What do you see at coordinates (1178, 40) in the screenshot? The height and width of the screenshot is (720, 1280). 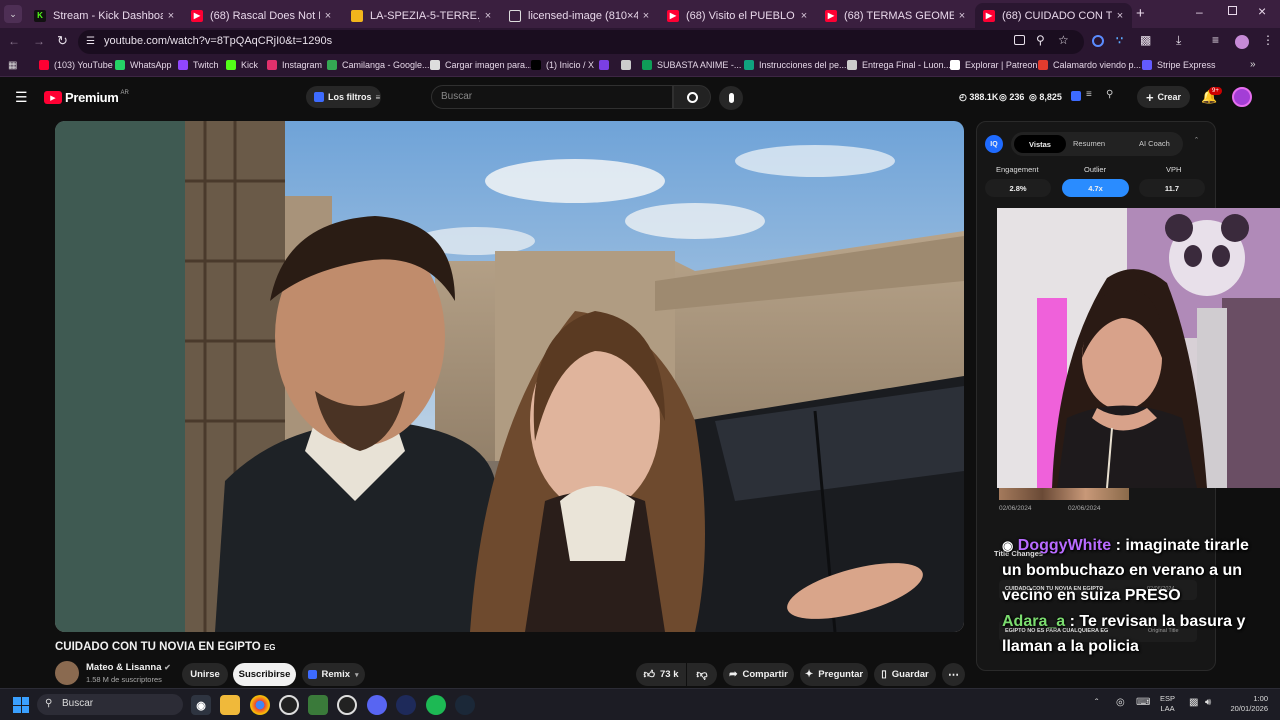 I see `download-icon: ⤓` at bounding box center [1178, 40].